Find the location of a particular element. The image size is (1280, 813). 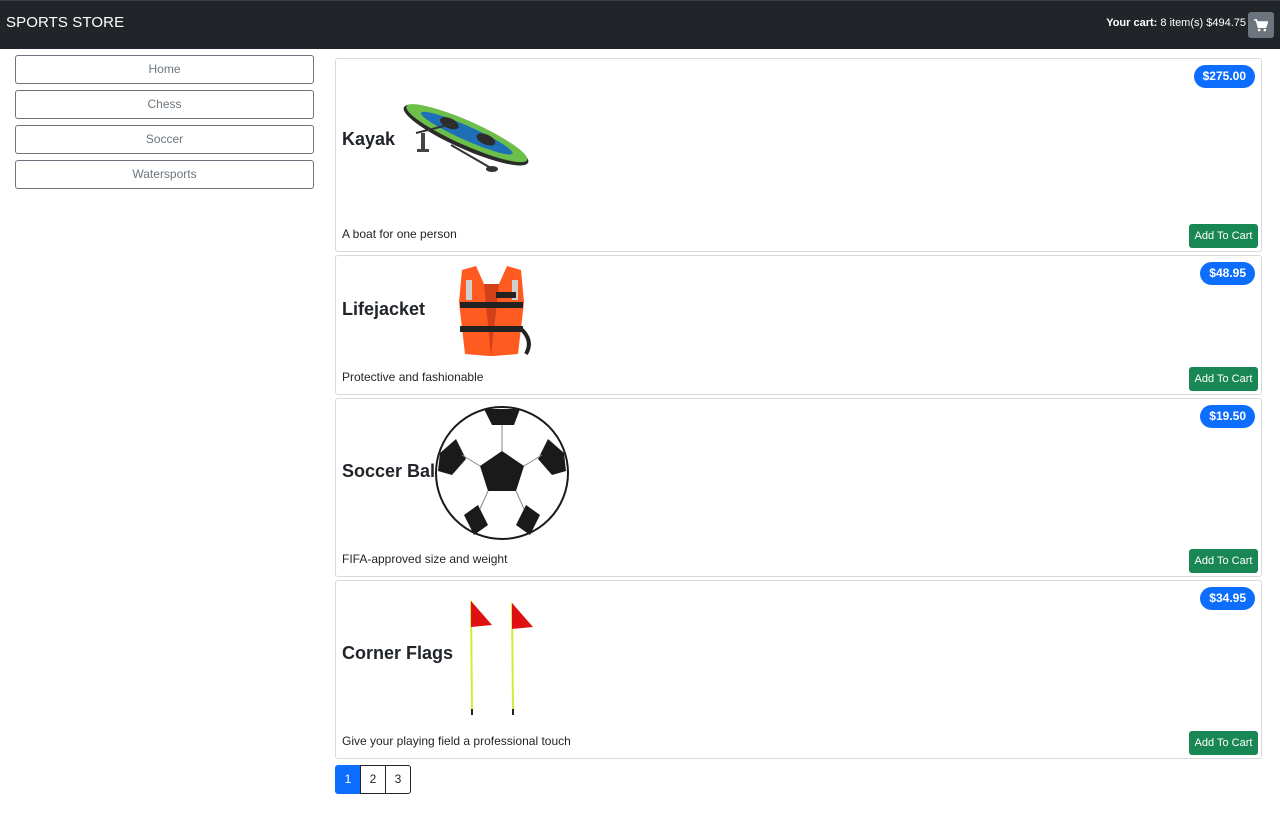

cart-label: Your cart: is located at coordinates (1132, 23).